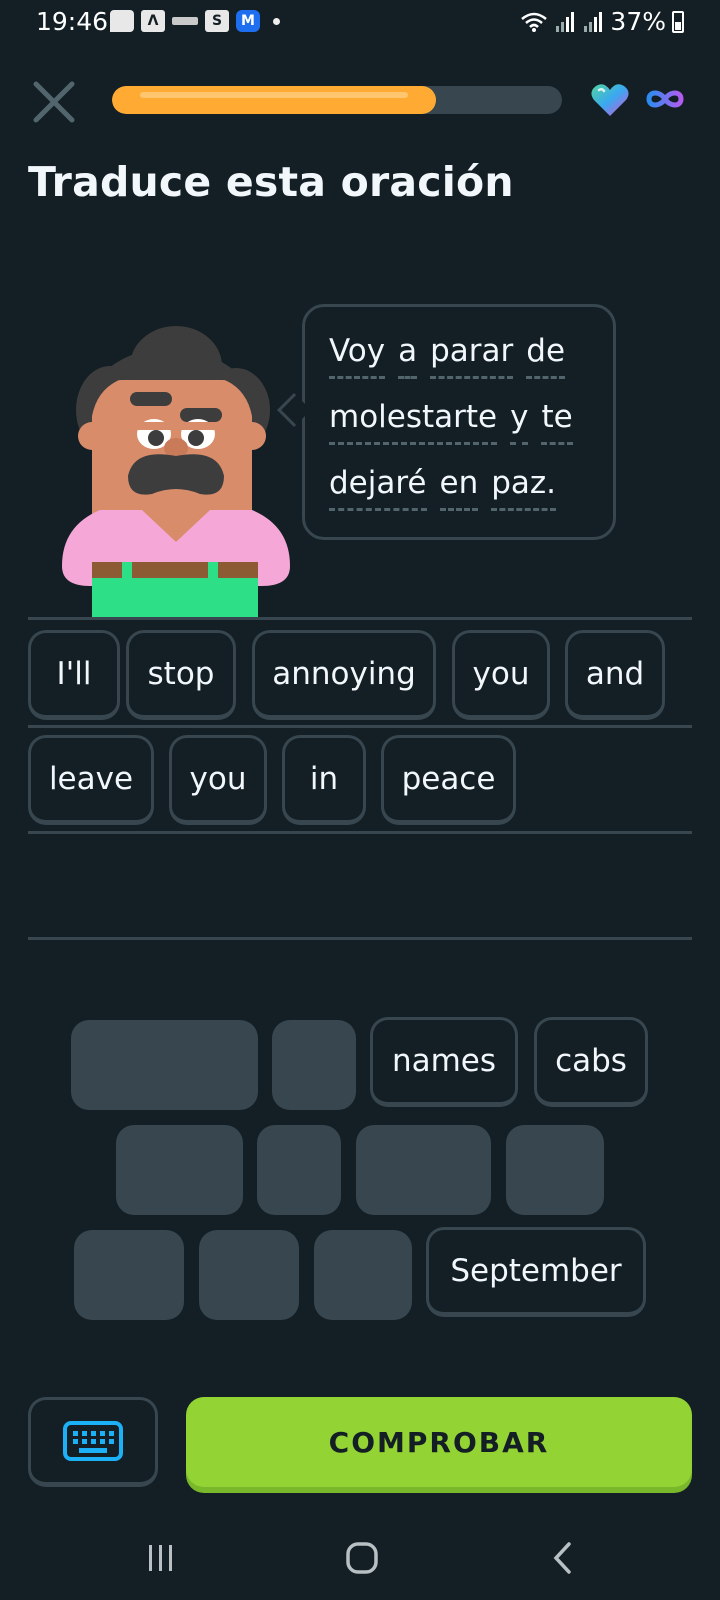 This screenshot has width=720, height=1600. Describe the element at coordinates (519, 419) in the screenshot. I see `bubble-word: y` at that location.